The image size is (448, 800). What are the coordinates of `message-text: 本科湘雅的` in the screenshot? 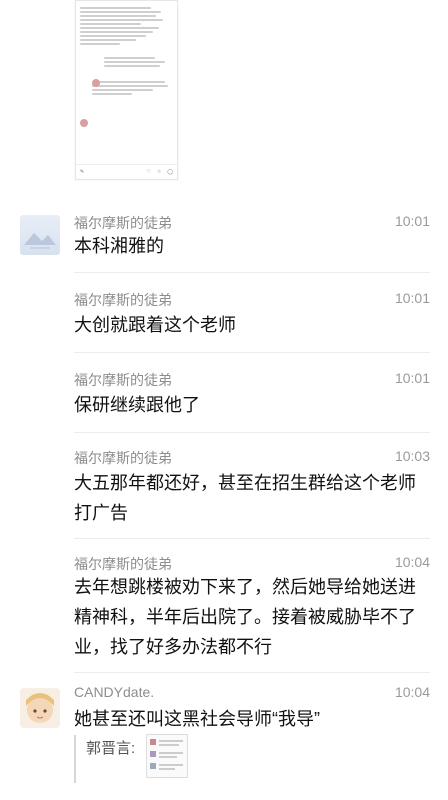 It's located at (119, 246).